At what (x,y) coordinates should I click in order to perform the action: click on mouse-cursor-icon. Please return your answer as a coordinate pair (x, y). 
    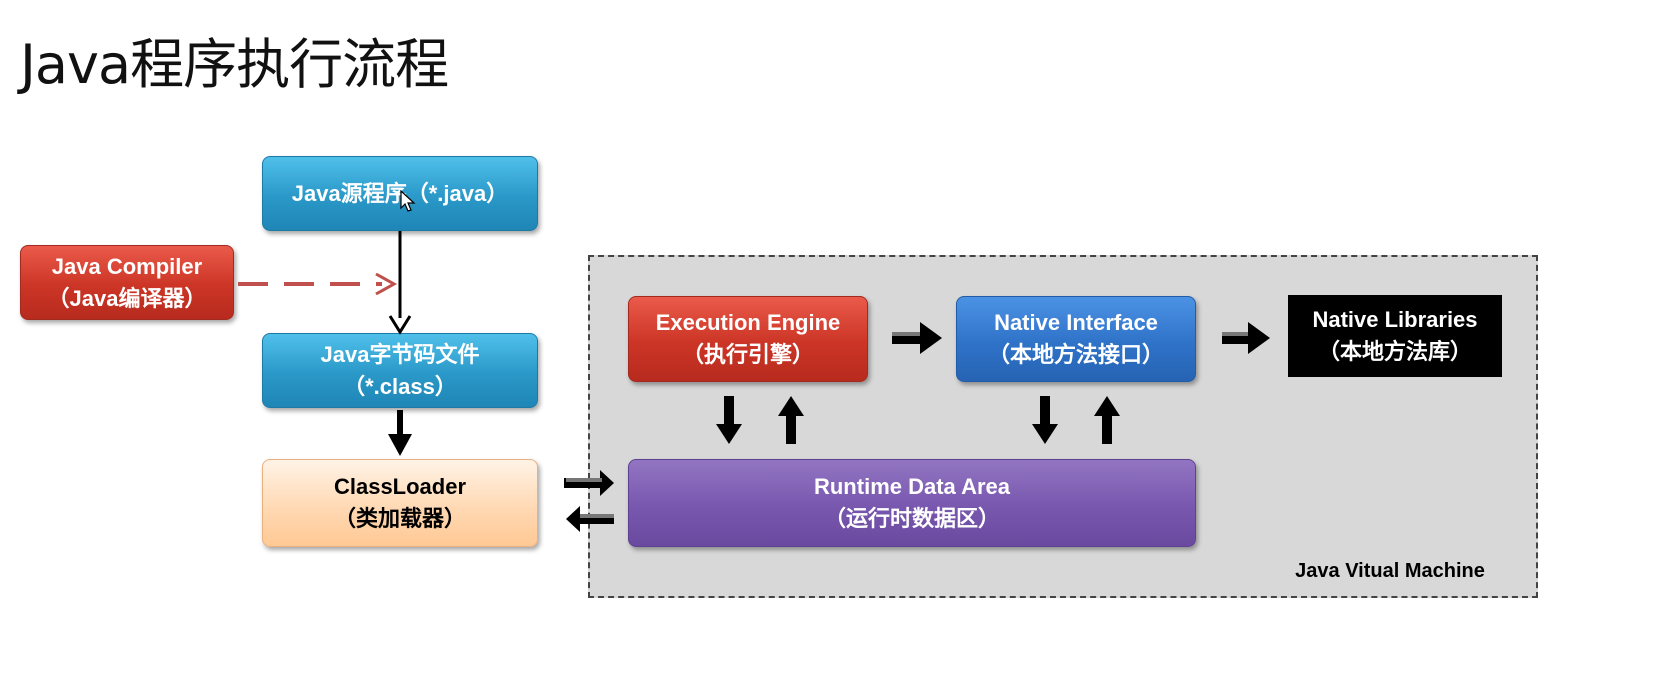
    Looking at the image, I should click on (408, 201).